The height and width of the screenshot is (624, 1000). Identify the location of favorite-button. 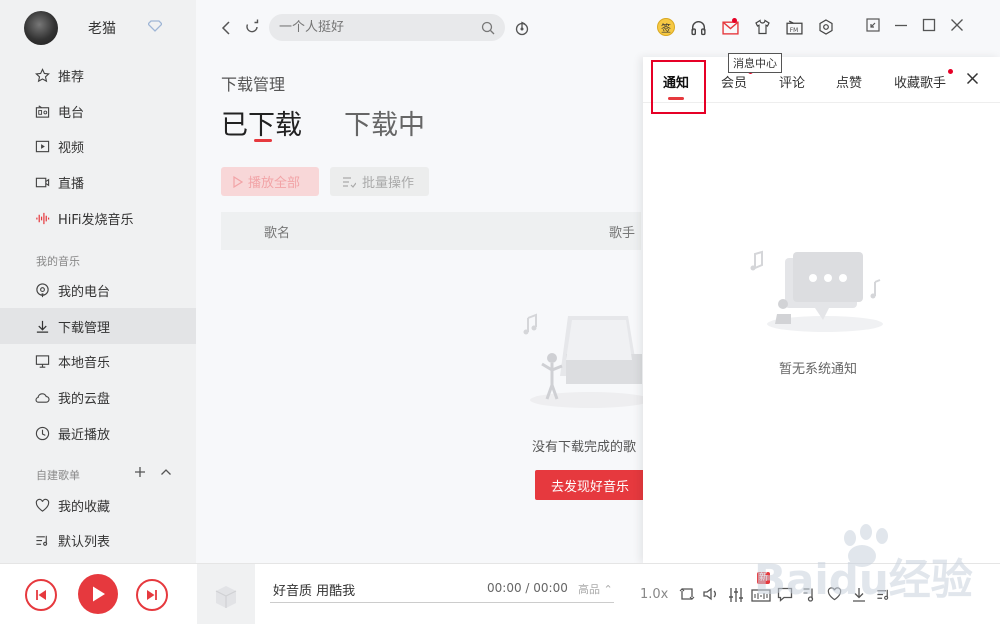
(834, 595).